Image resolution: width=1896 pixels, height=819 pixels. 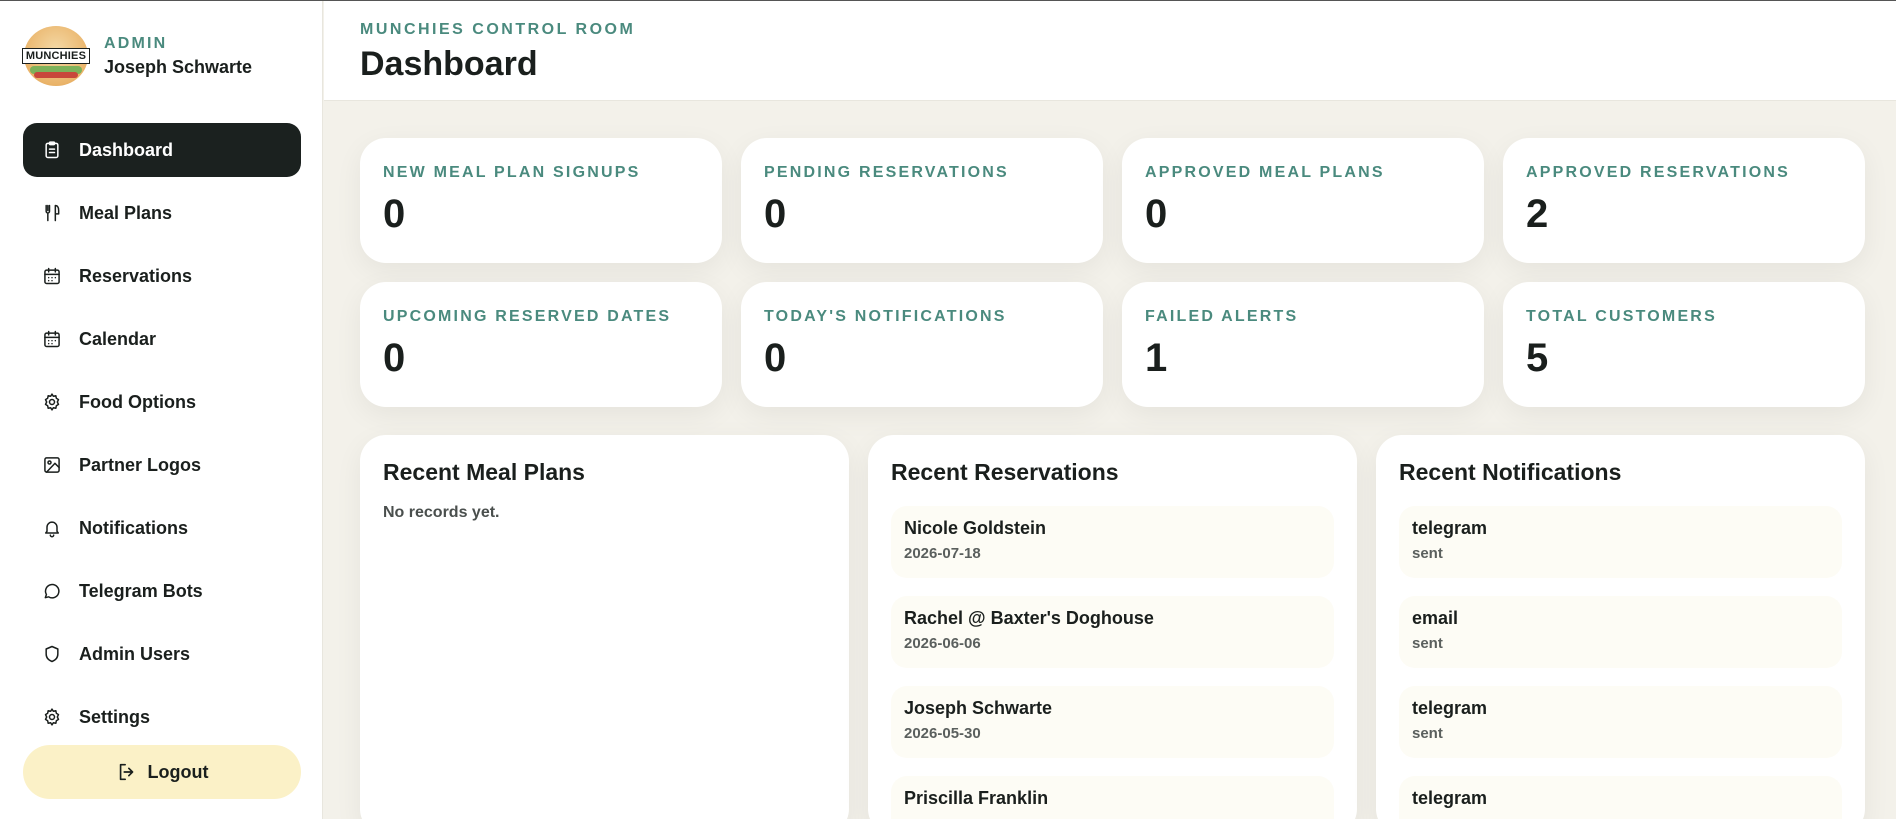 What do you see at coordinates (162, 717) in the screenshot?
I see `sidebar-item-settings: Settings` at bounding box center [162, 717].